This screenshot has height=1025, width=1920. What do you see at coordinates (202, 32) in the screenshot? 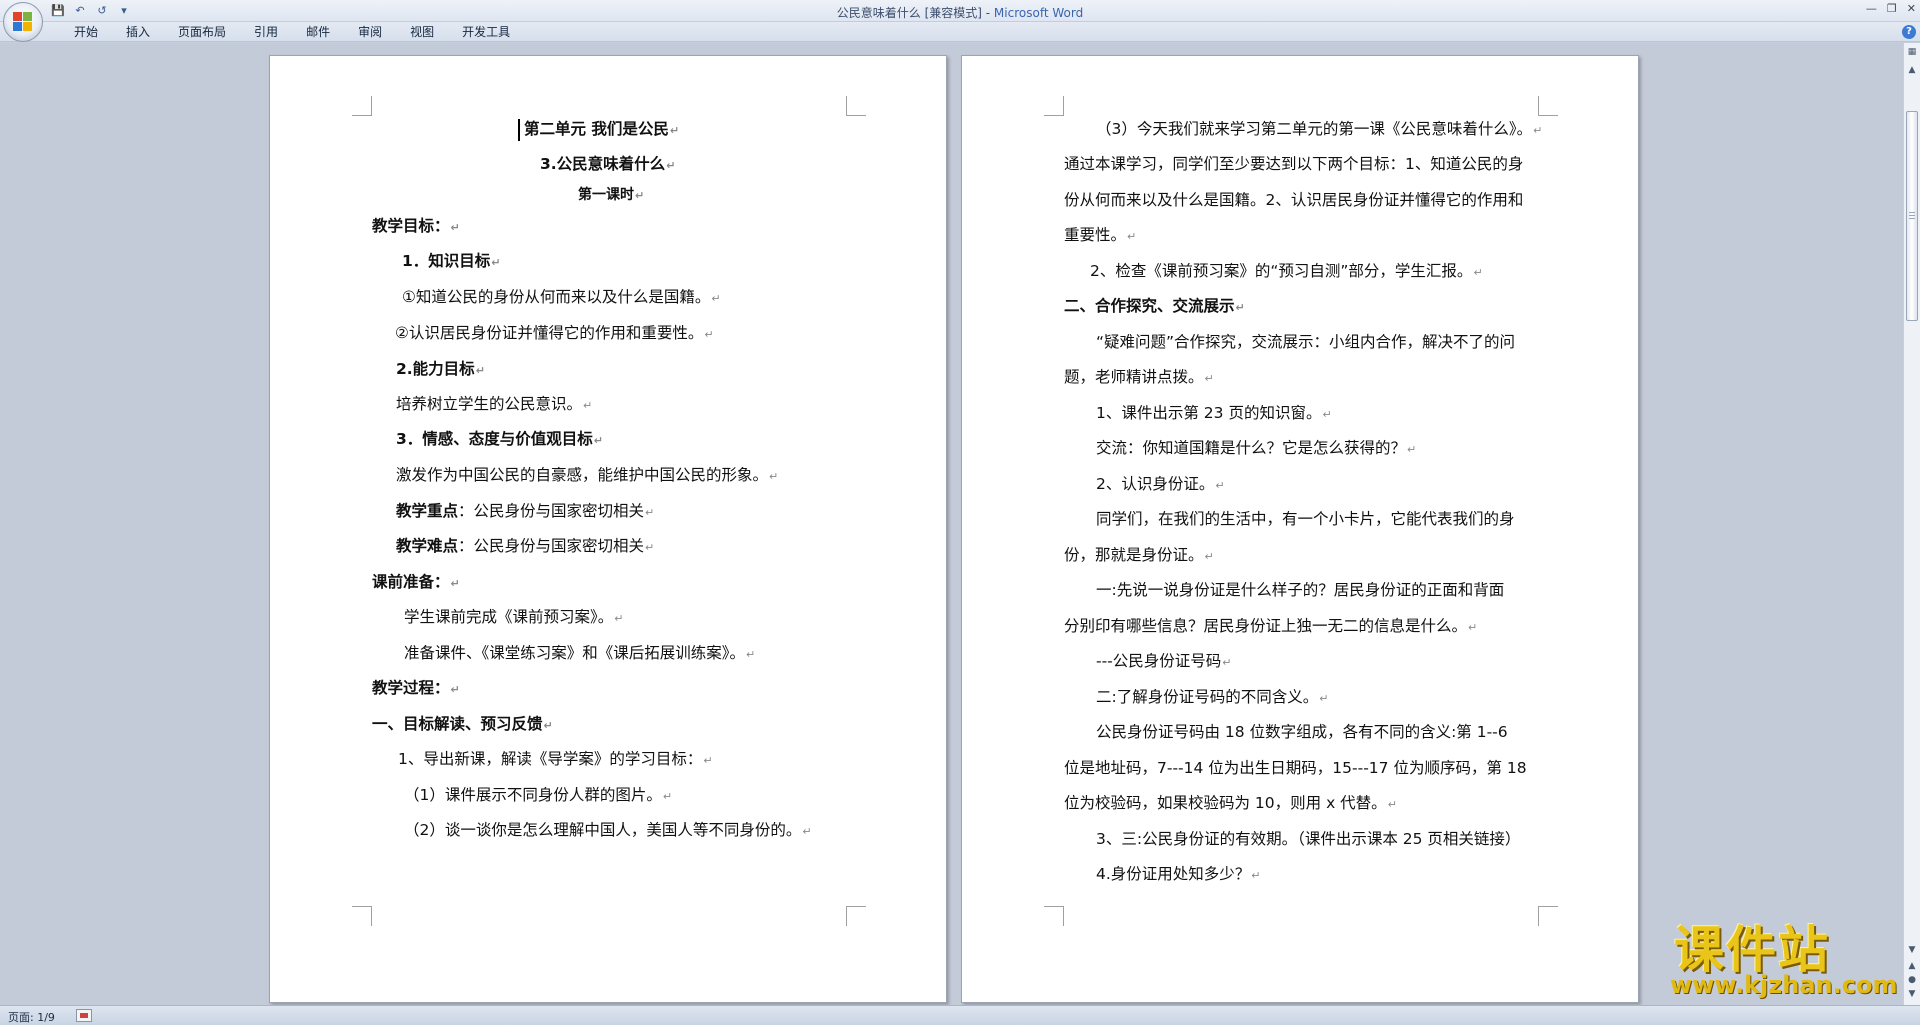
I see `tab-page-layout: 页面布局` at bounding box center [202, 32].